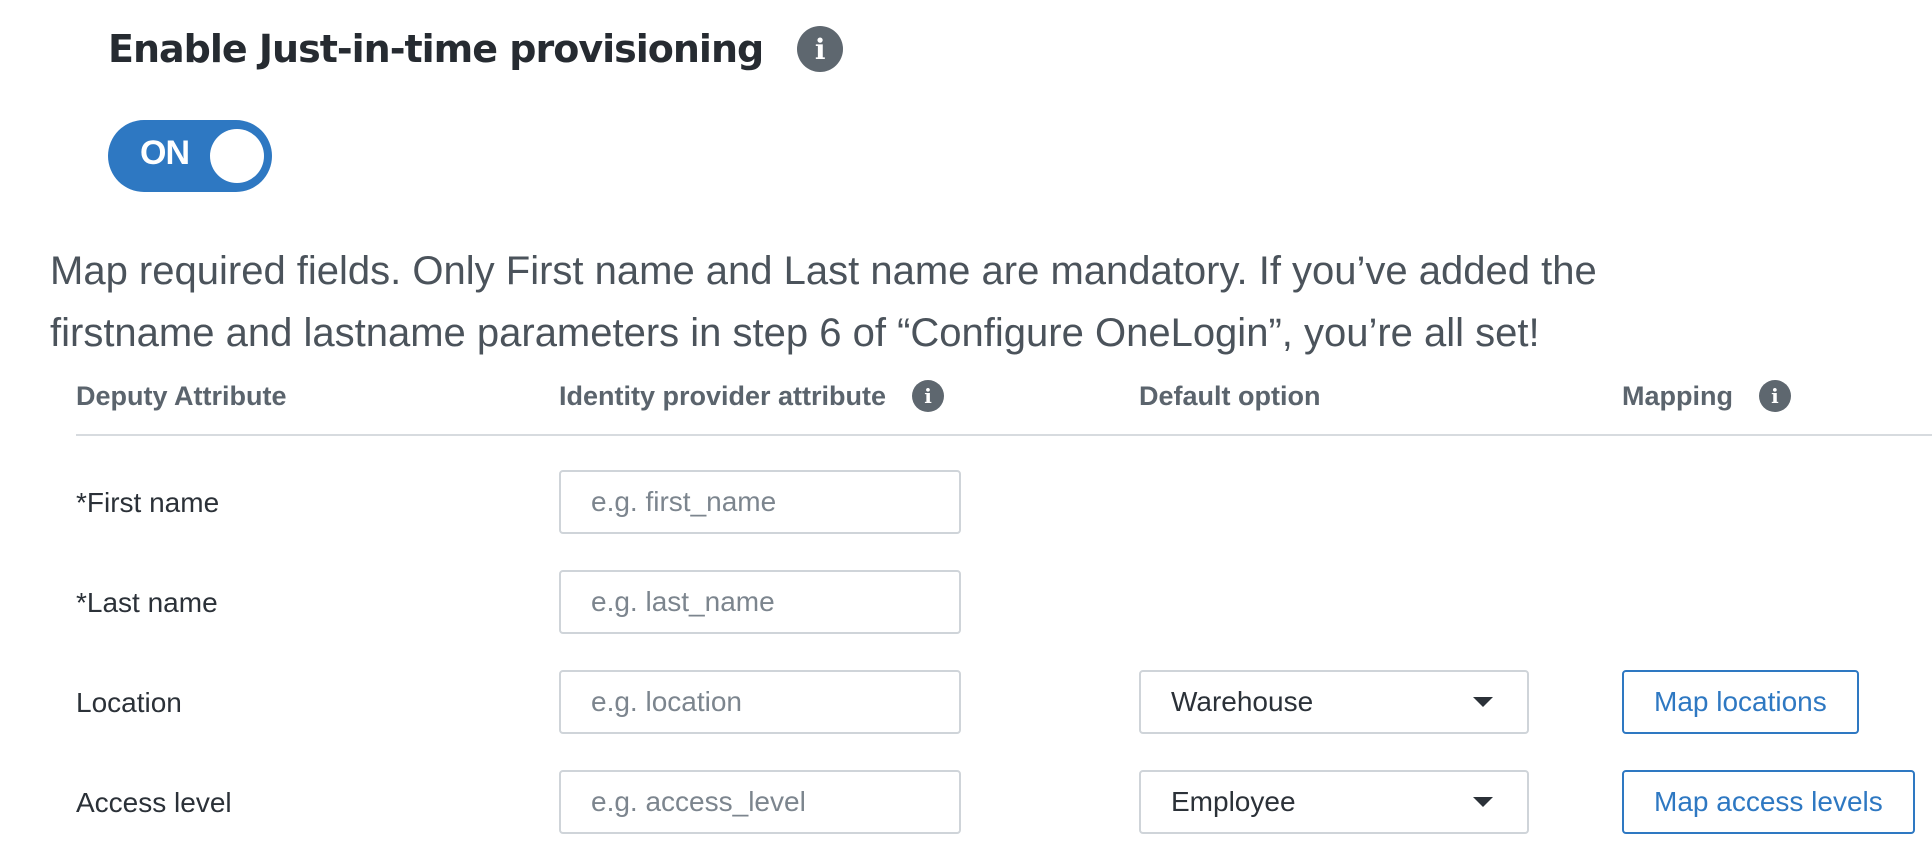  What do you see at coordinates (147, 602) in the screenshot?
I see `row-label: *Last name` at bounding box center [147, 602].